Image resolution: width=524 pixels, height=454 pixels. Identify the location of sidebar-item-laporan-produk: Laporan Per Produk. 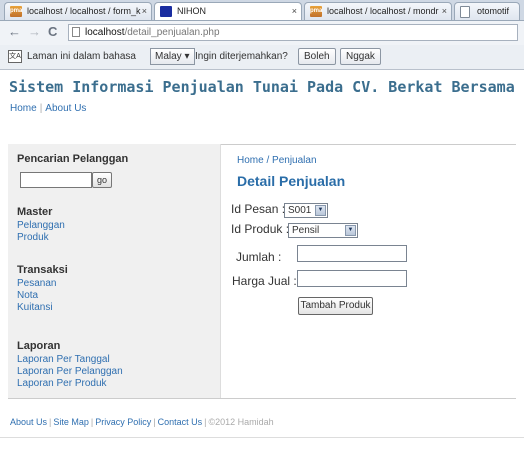
(62, 383).